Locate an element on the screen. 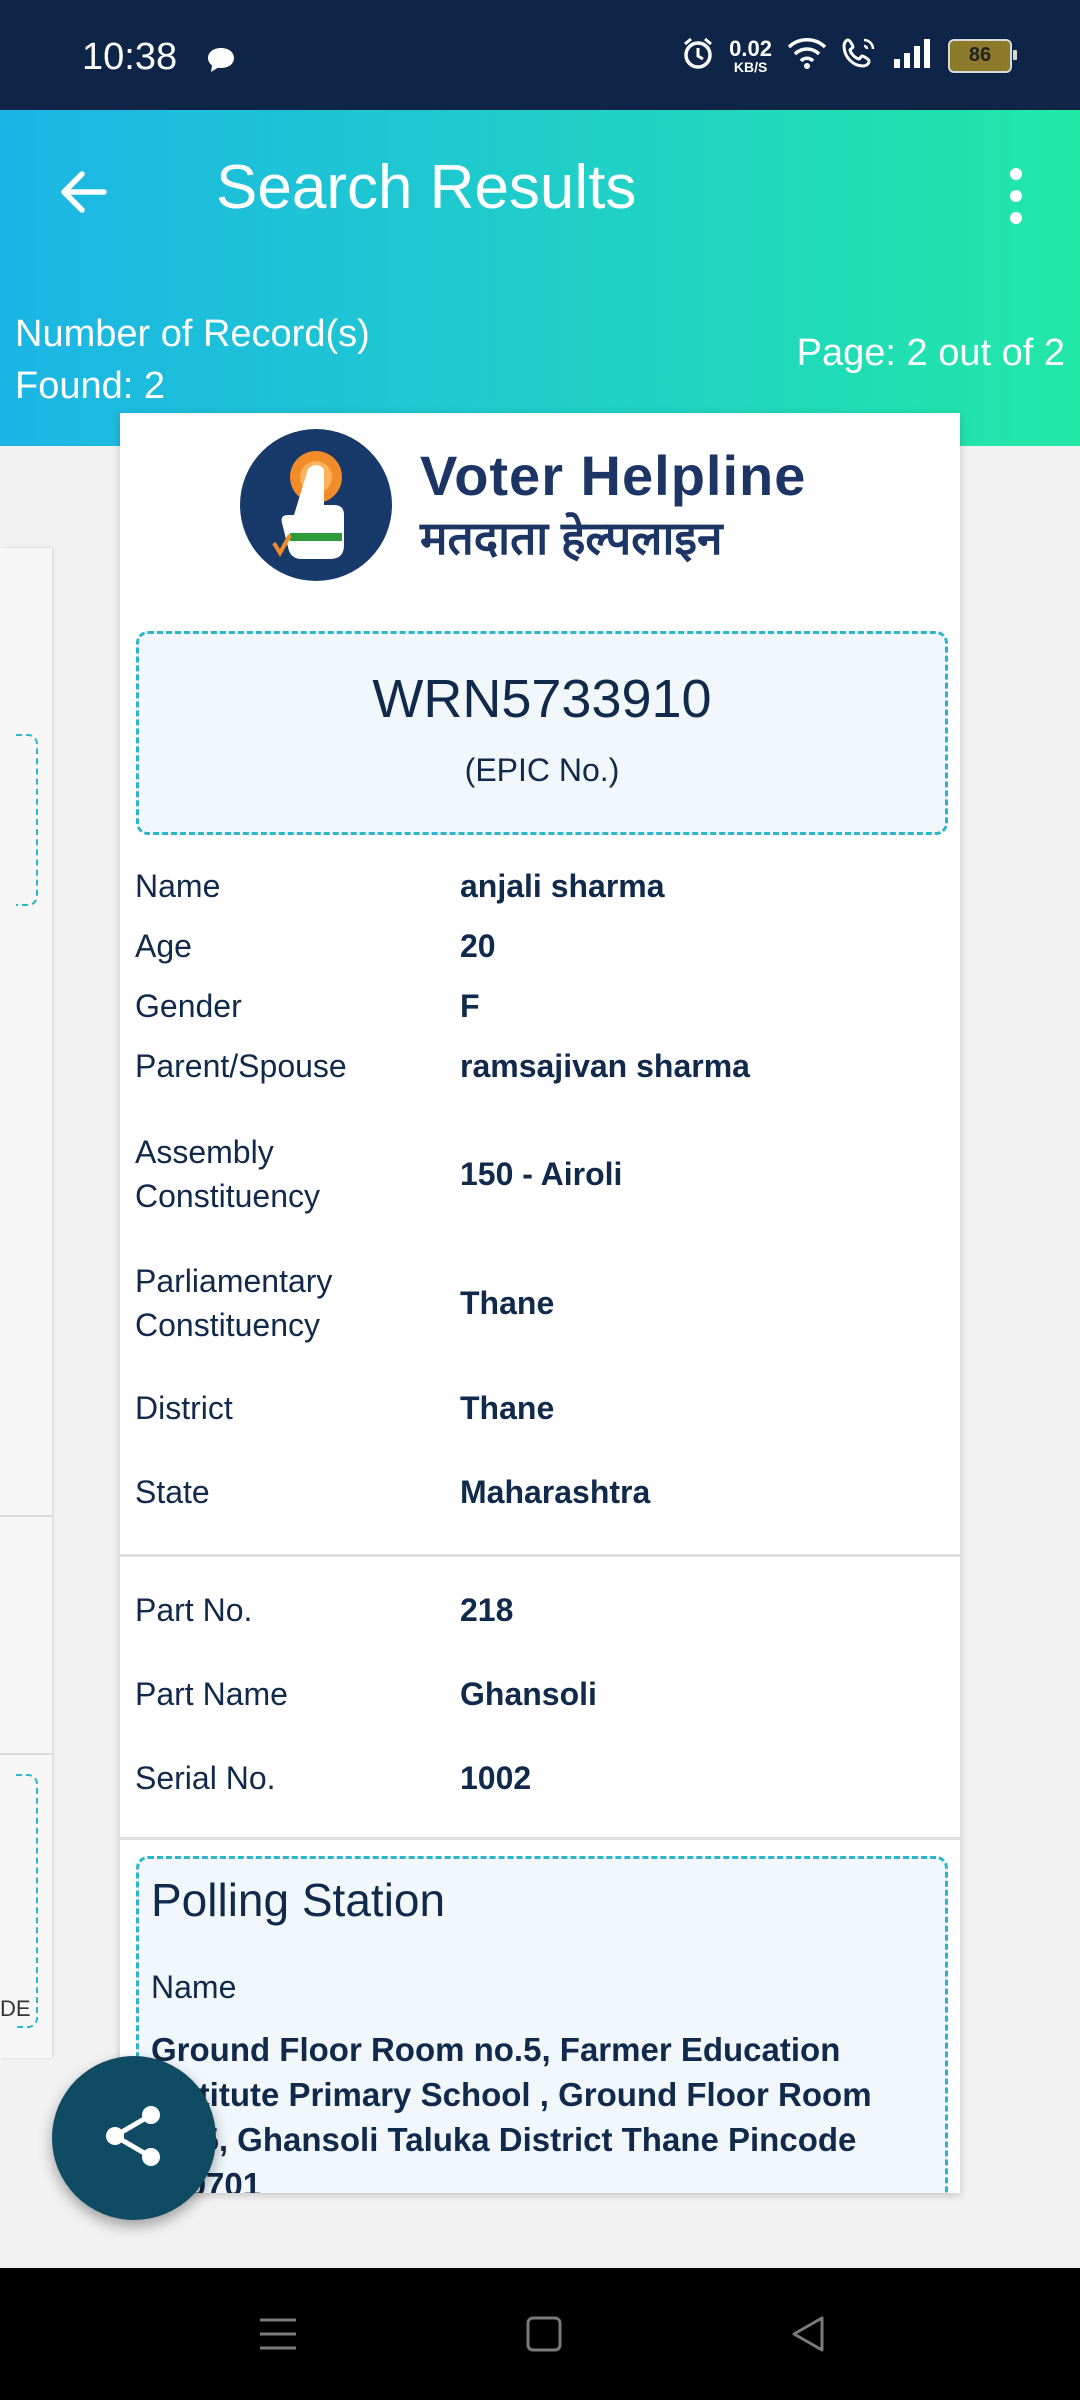  detail-value: 1002 is located at coordinates (496, 1778).